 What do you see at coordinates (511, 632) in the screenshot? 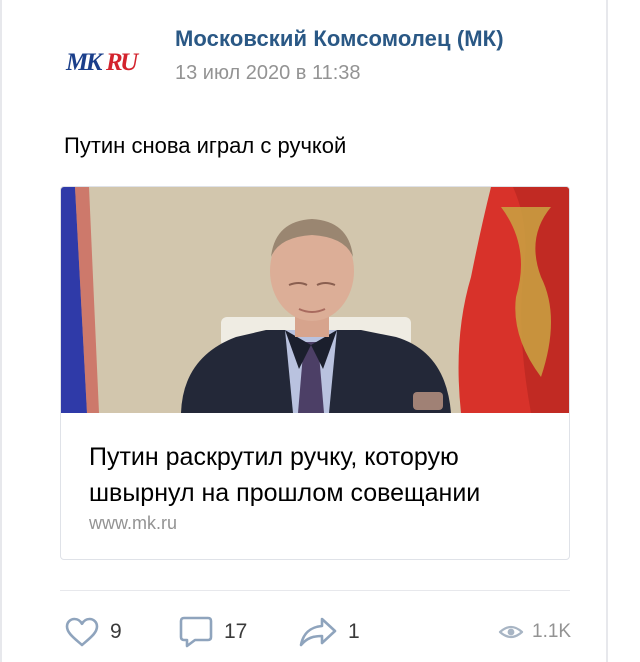
I see `eye-icon` at bounding box center [511, 632].